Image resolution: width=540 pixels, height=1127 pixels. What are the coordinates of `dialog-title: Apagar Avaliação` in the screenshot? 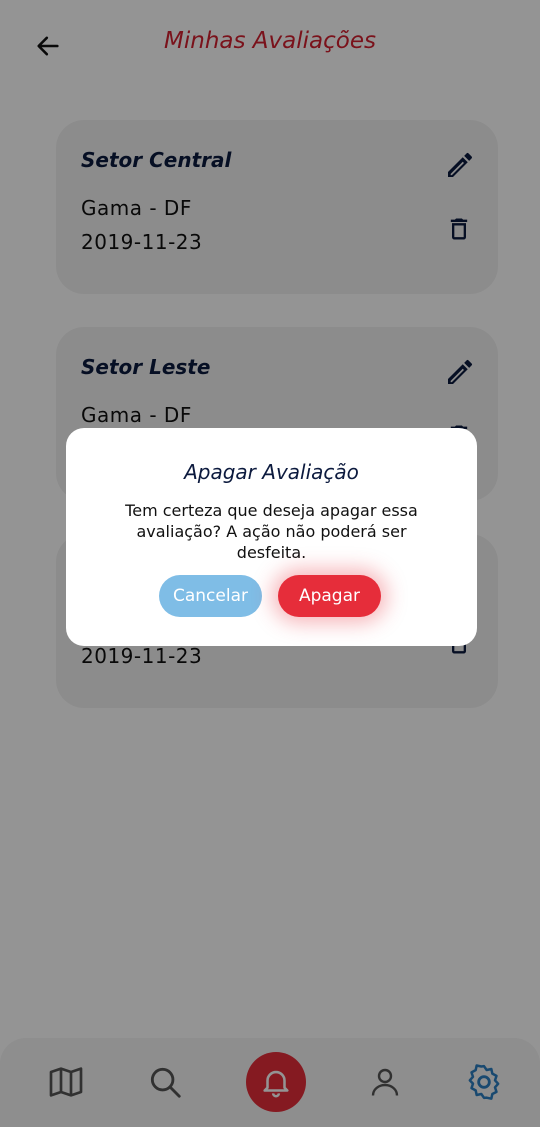 It's located at (271, 472).